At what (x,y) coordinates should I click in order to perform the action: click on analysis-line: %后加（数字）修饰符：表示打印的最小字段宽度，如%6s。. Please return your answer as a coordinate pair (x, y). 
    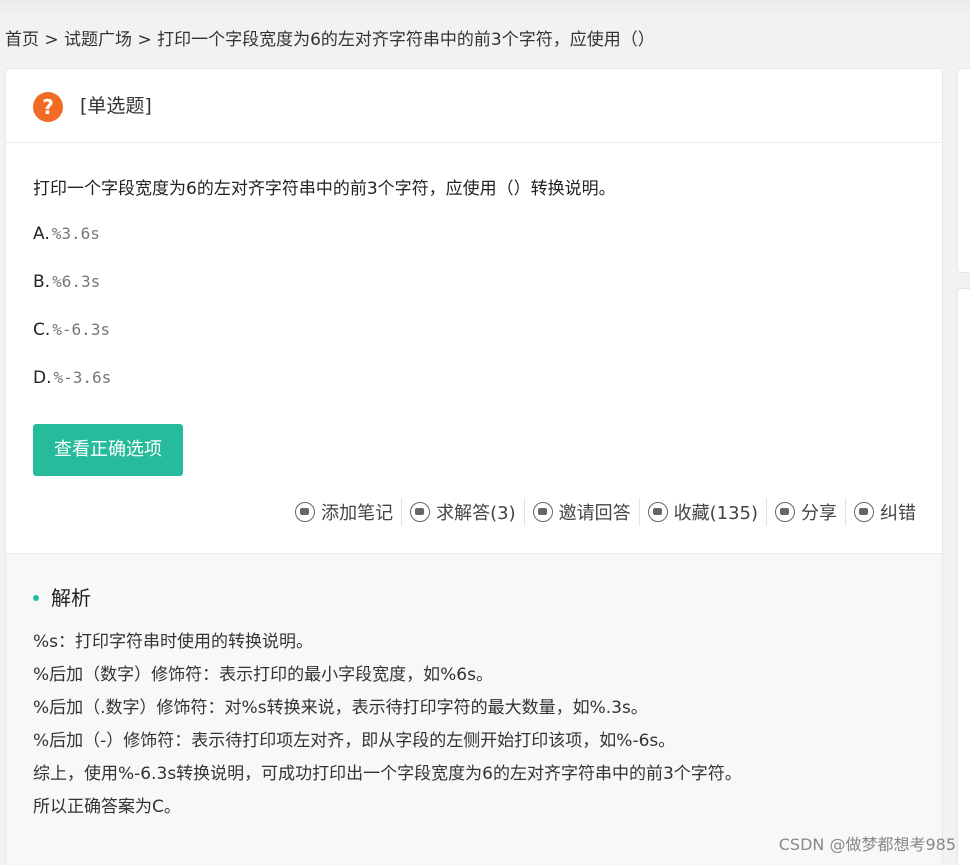
    Looking at the image, I should click on (263, 675).